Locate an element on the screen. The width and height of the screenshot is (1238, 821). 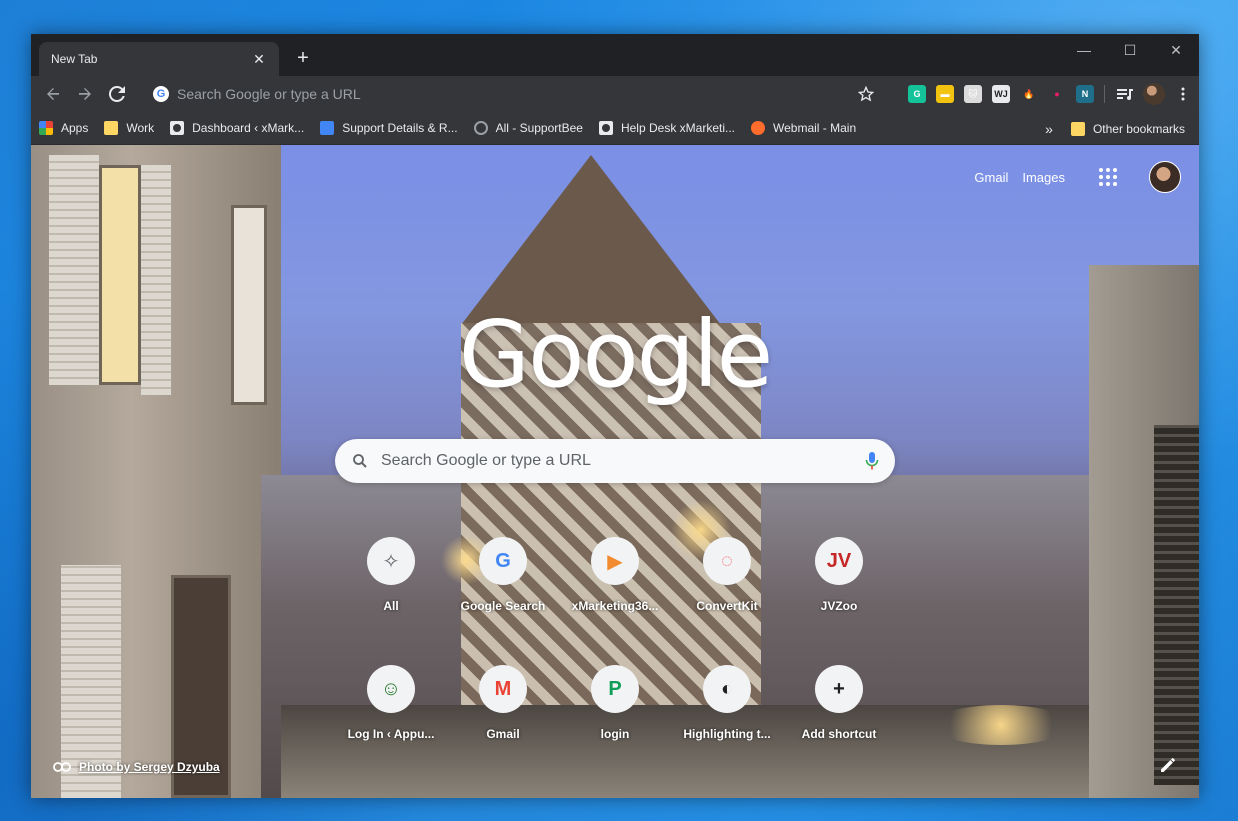
shortcut-favicon-icon: ✧ is located at coordinates (391, 561).